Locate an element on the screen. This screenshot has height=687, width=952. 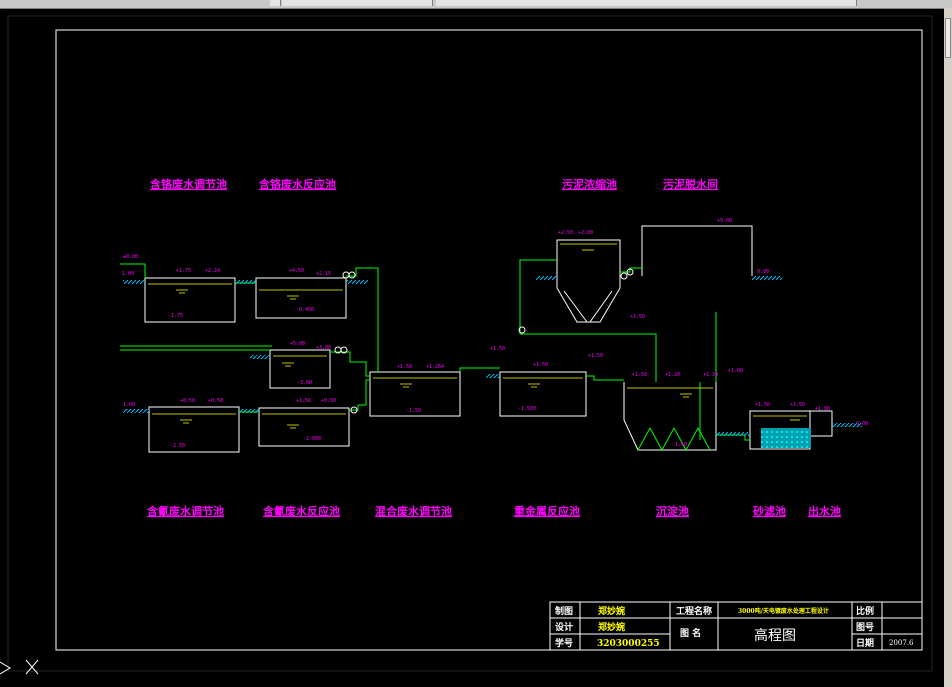
svg-text: -0.450 is located at coordinates (305, 310).